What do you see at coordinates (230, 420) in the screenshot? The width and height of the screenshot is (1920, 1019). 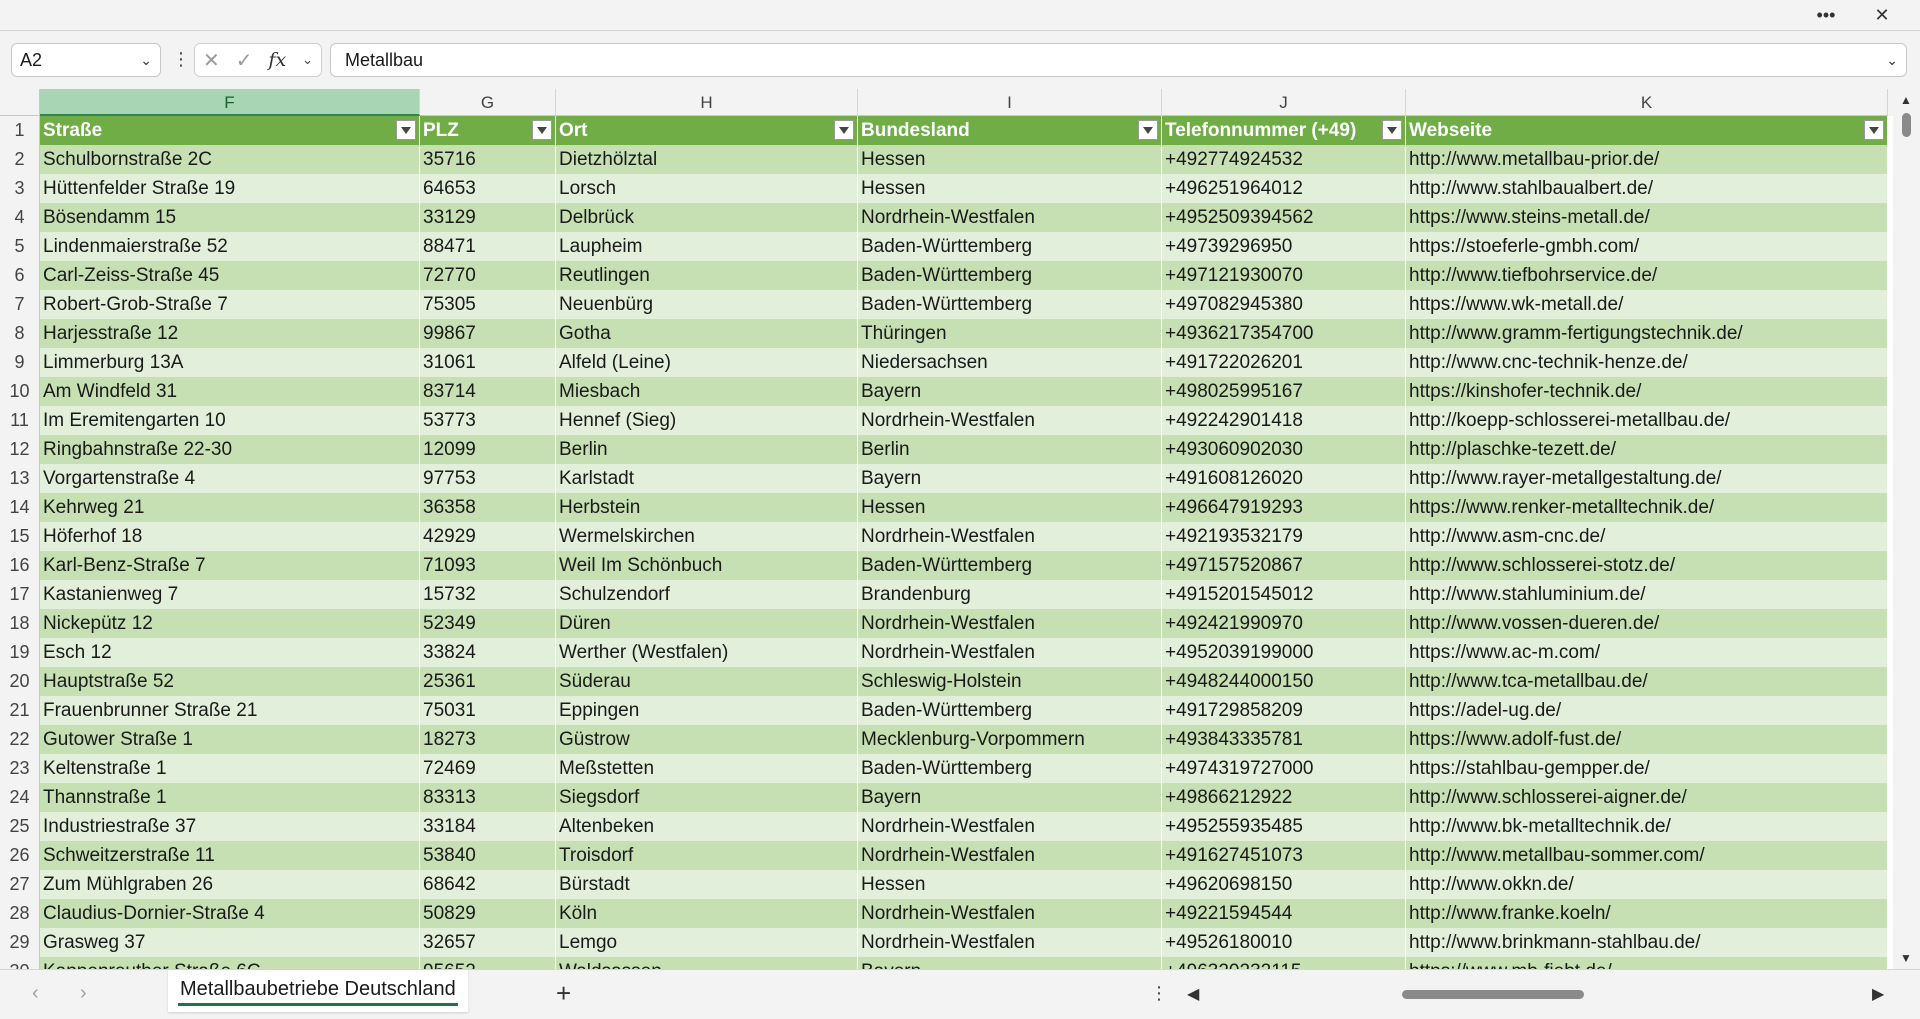 I see `cell-f: Im Eremitengarten 10` at bounding box center [230, 420].